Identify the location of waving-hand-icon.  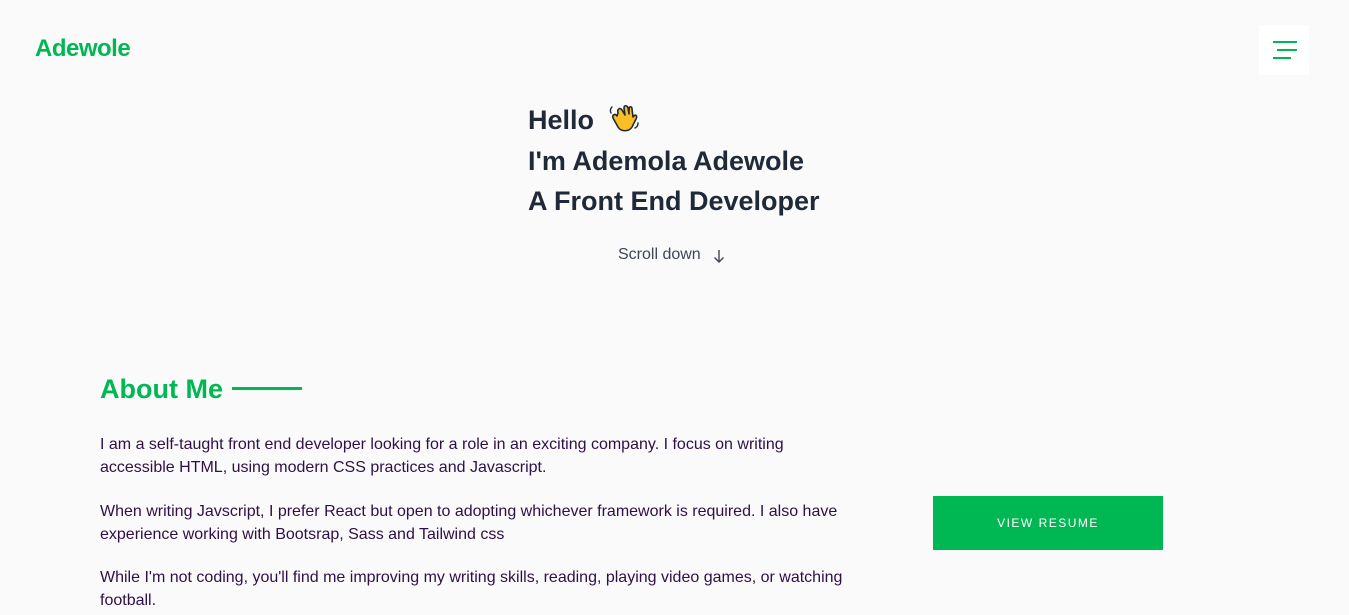
(624, 118).